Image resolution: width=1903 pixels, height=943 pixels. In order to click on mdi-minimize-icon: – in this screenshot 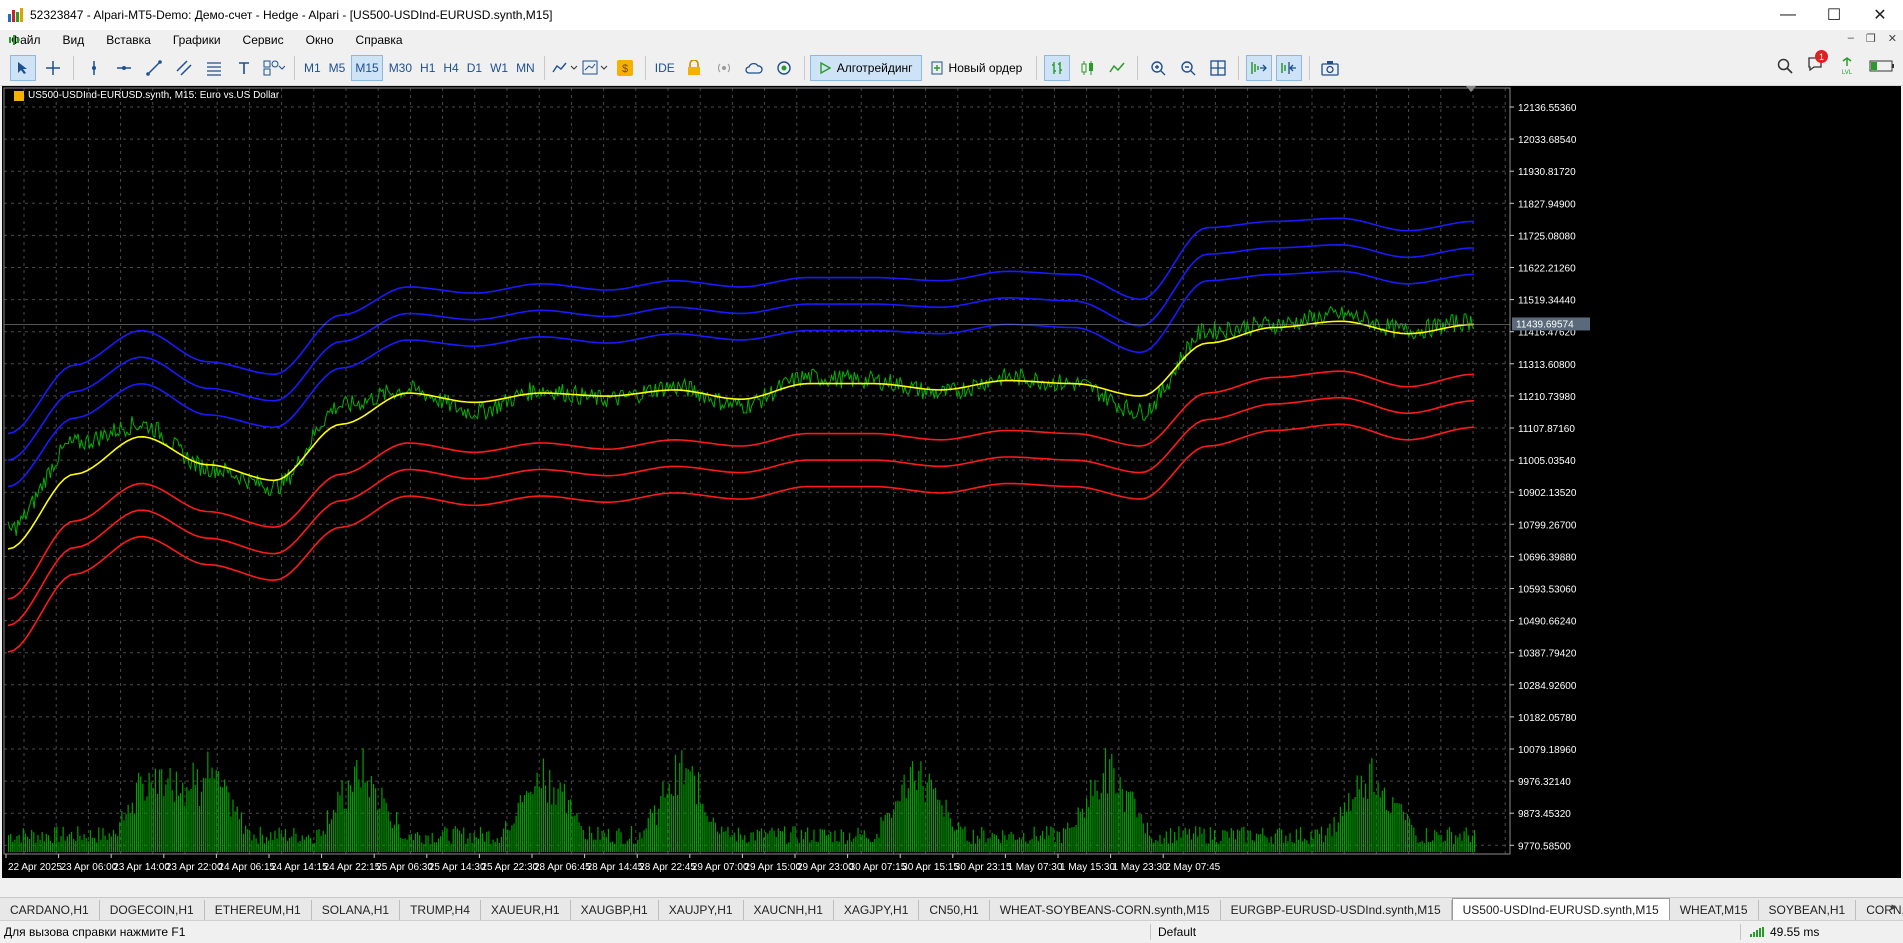, I will do `click(1851, 38)`.